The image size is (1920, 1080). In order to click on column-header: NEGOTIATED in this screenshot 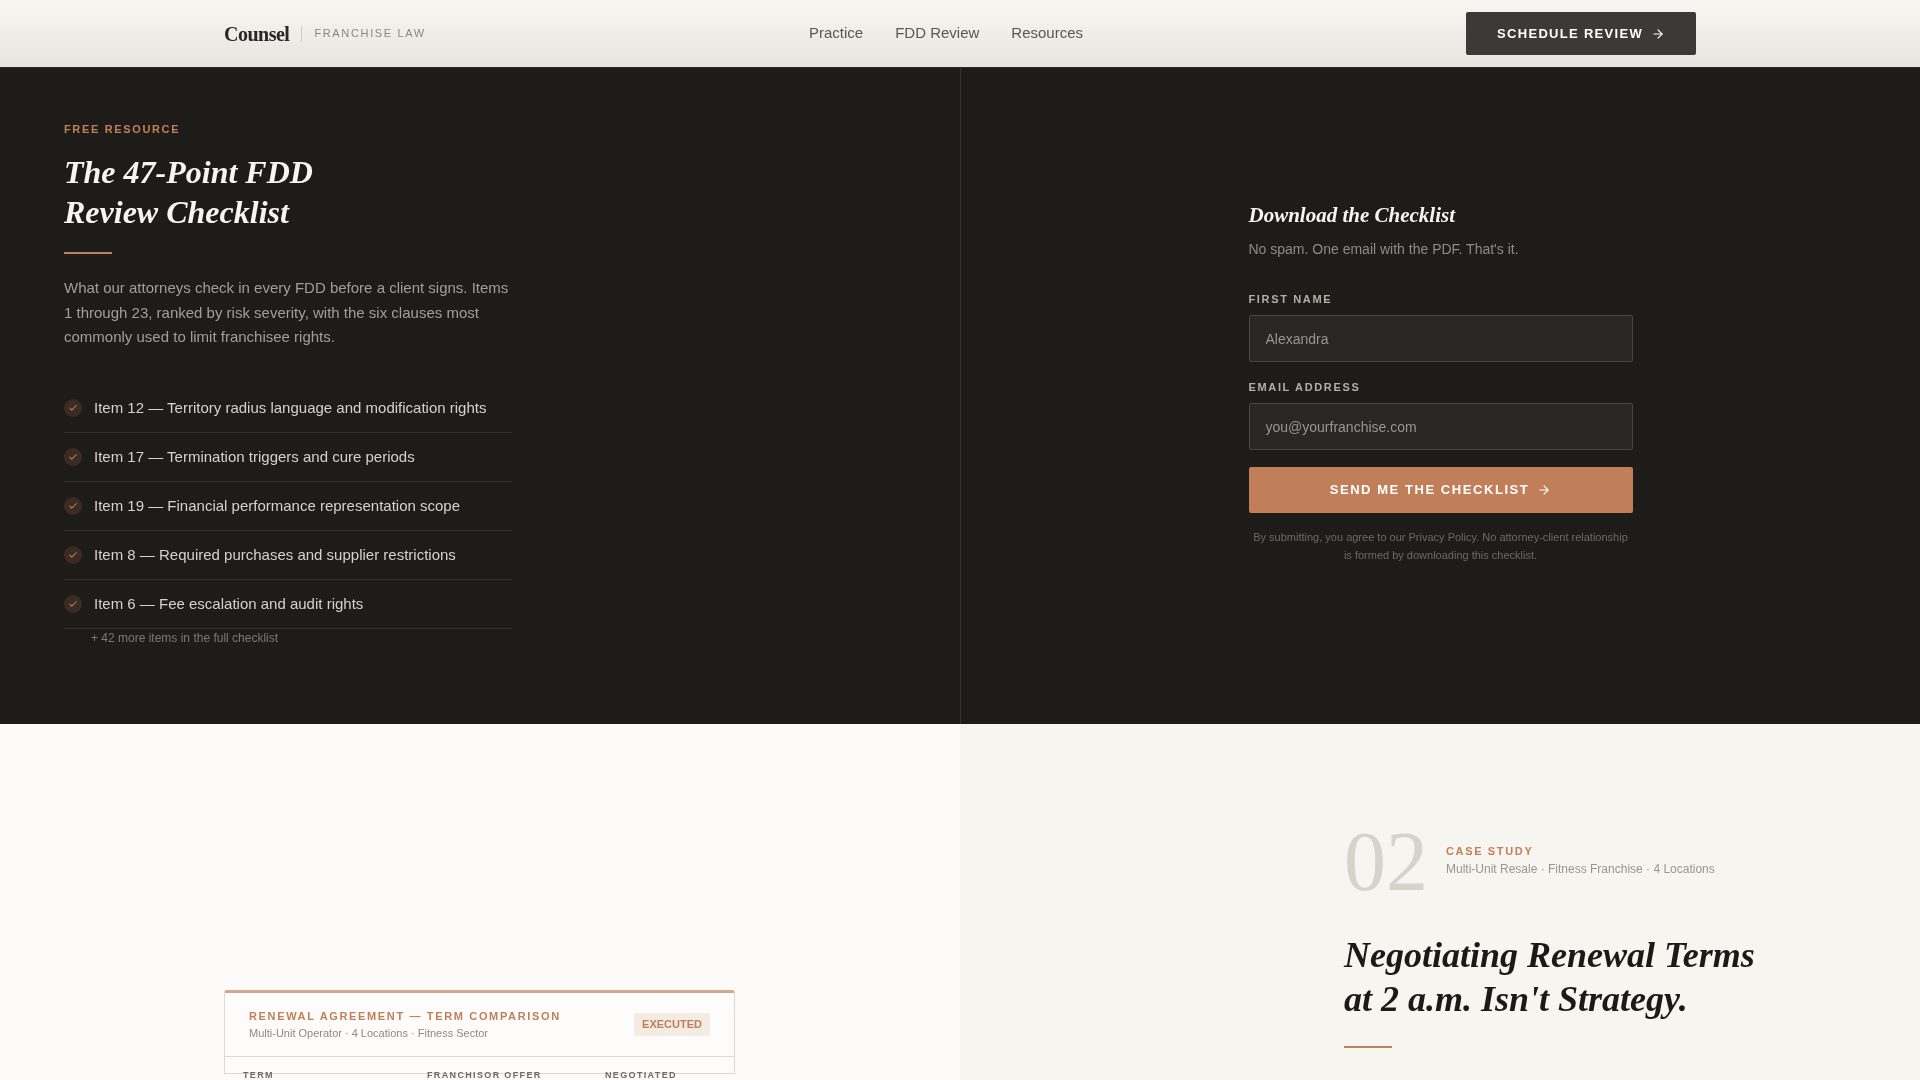, I will do `click(641, 1075)`.